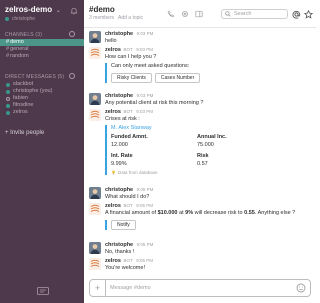 The width and height of the screenshot is (320, 303). I want to click on message-input: Message #demo, so click(201, 288).